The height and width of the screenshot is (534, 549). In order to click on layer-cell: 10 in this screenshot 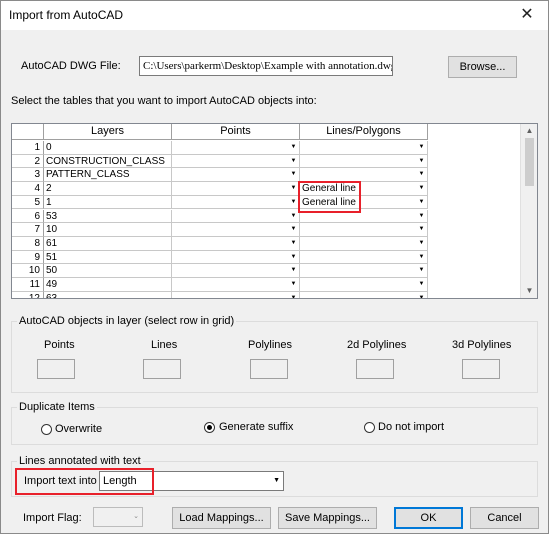, I will do `click(108, 230)`.